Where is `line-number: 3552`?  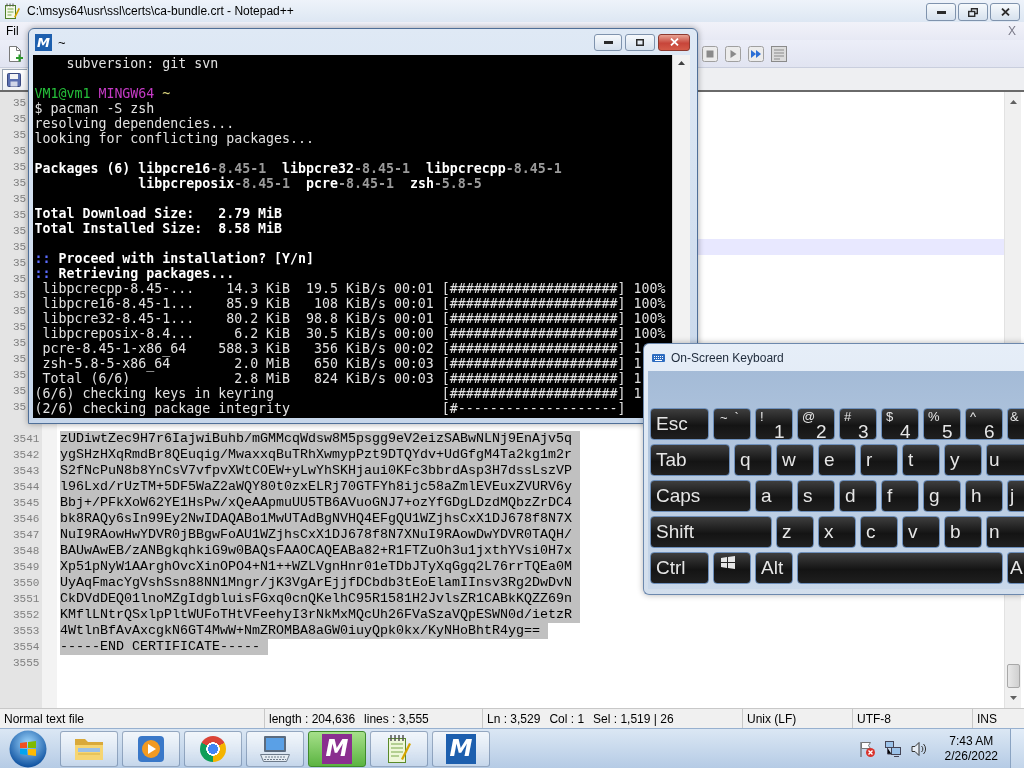
line-number: 3552 is located at coordinates (26, 615).